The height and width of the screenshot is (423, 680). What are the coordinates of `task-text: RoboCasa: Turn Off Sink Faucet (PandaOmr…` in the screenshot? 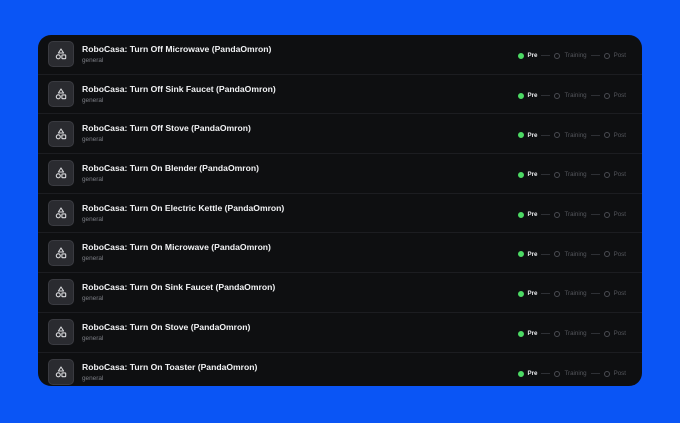 It's located at (300, 94).